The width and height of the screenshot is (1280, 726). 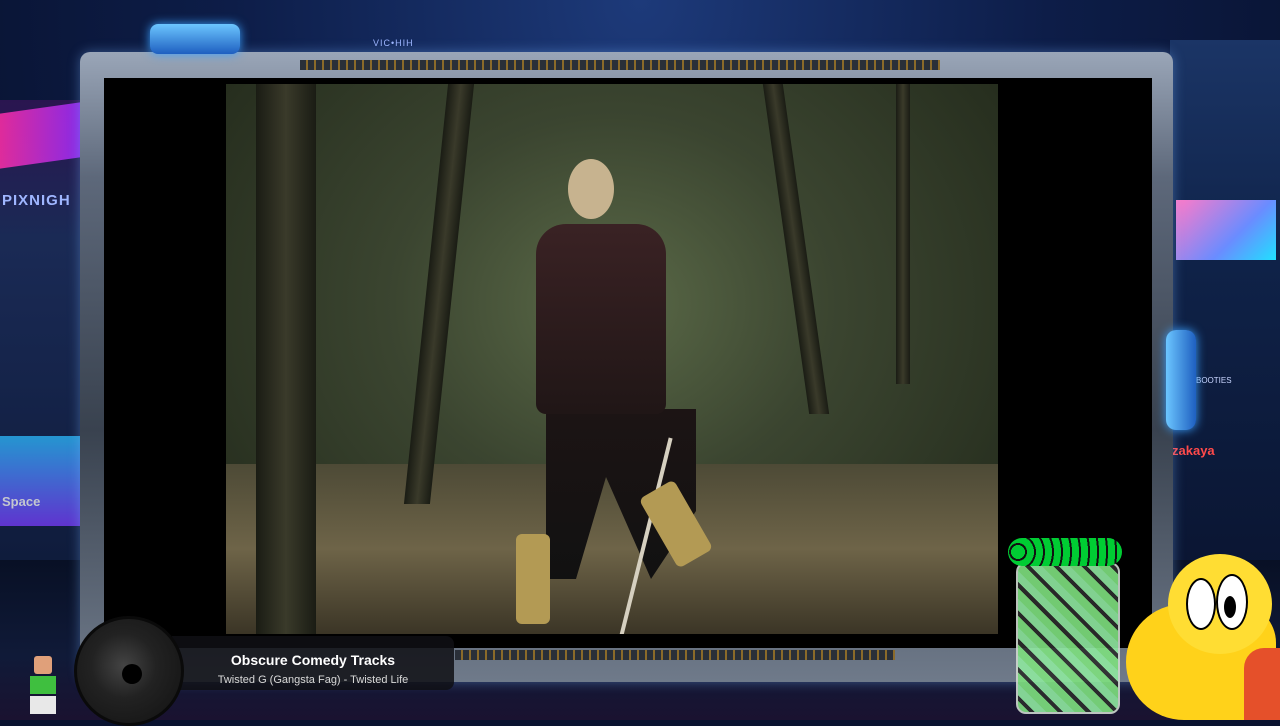 I want to click on right-building, so click(x=1225, y=320).